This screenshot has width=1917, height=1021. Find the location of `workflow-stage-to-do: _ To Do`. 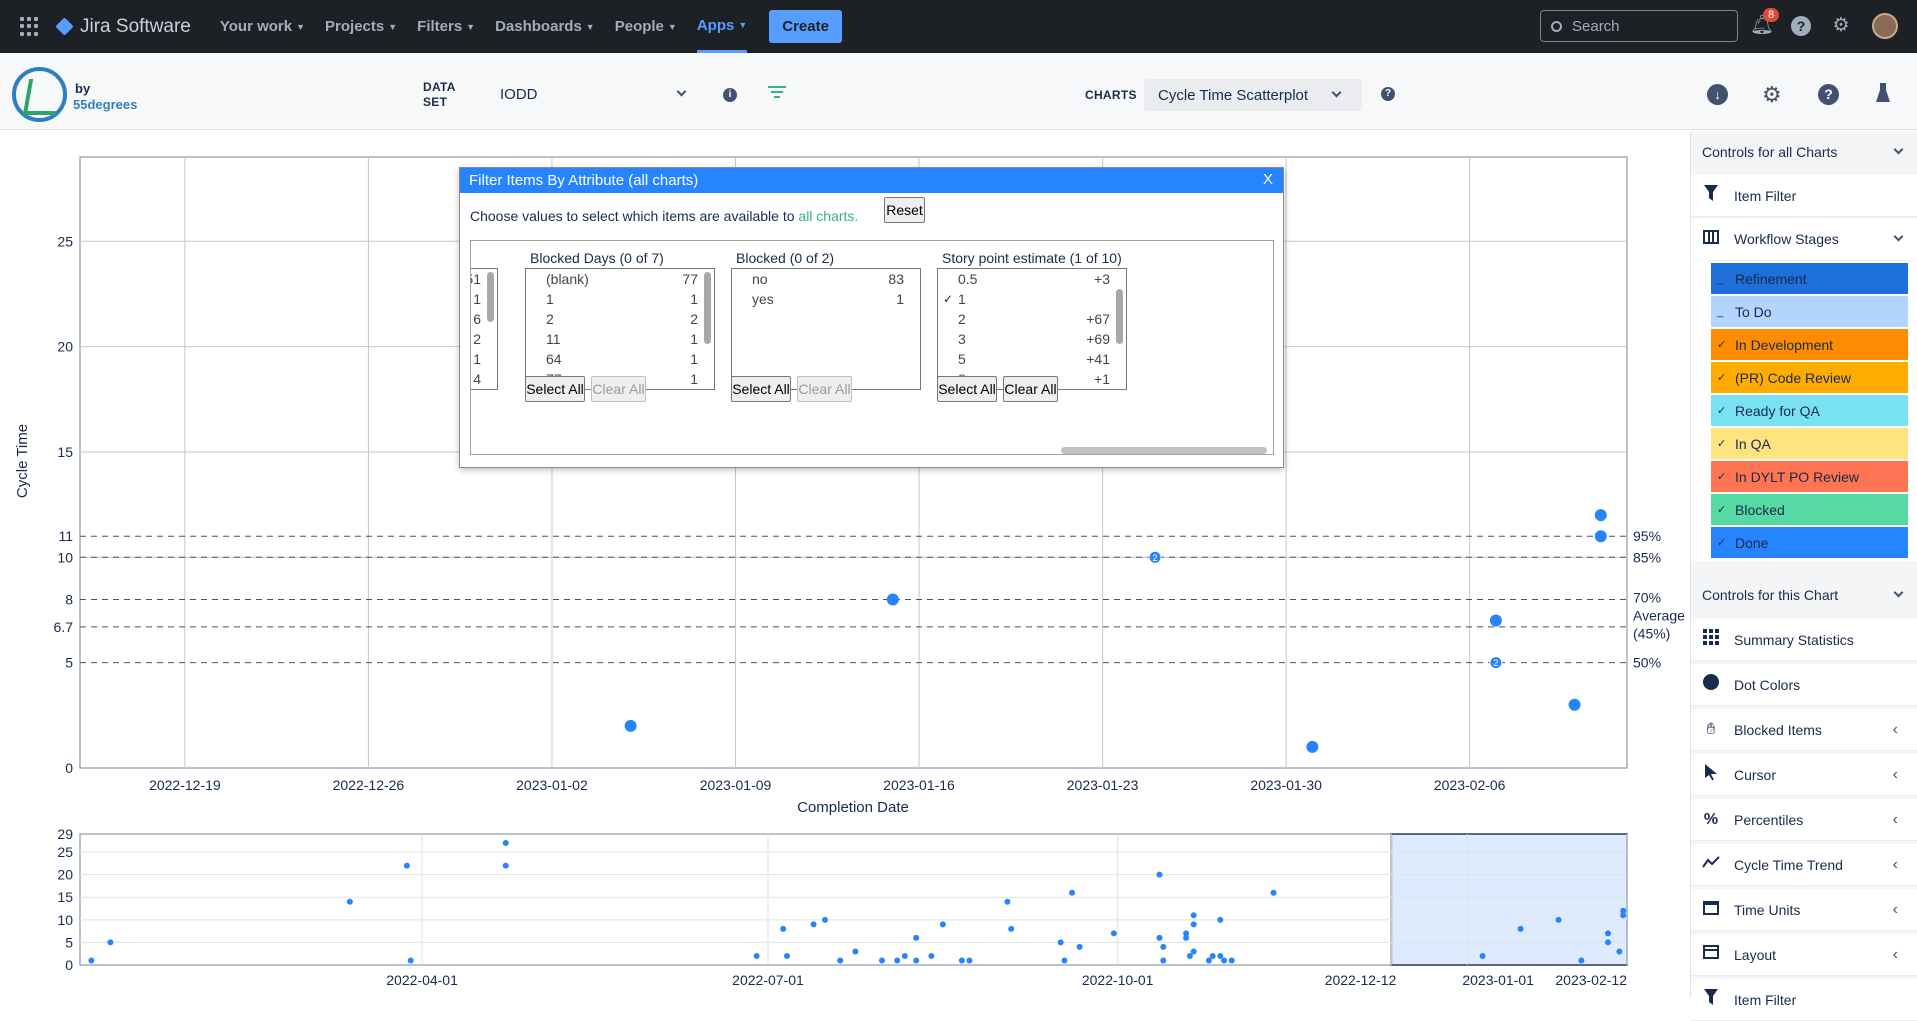

workflow-stage-to-do: _ To Do is located at coordinates (1809, 312).